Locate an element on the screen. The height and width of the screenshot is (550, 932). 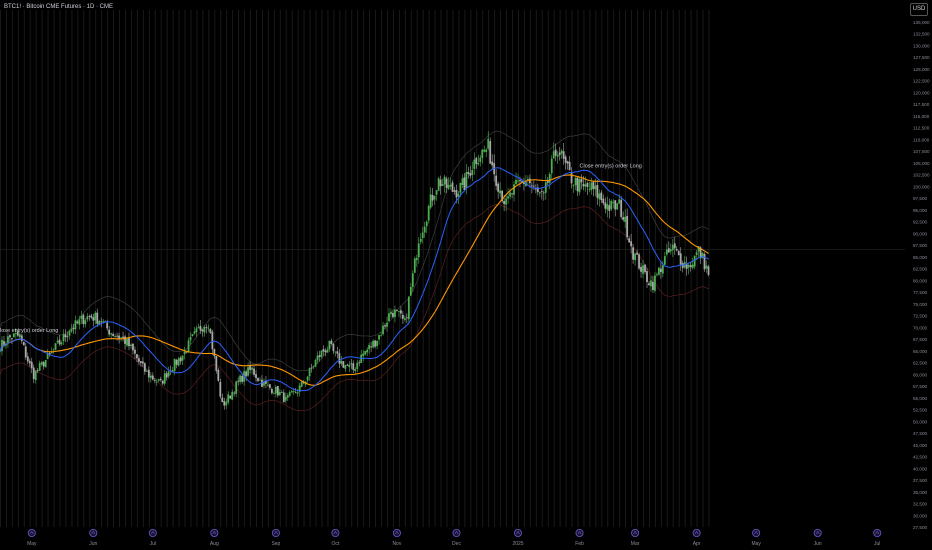
x-tick-label: Sep is located at coordinates (275, 544).